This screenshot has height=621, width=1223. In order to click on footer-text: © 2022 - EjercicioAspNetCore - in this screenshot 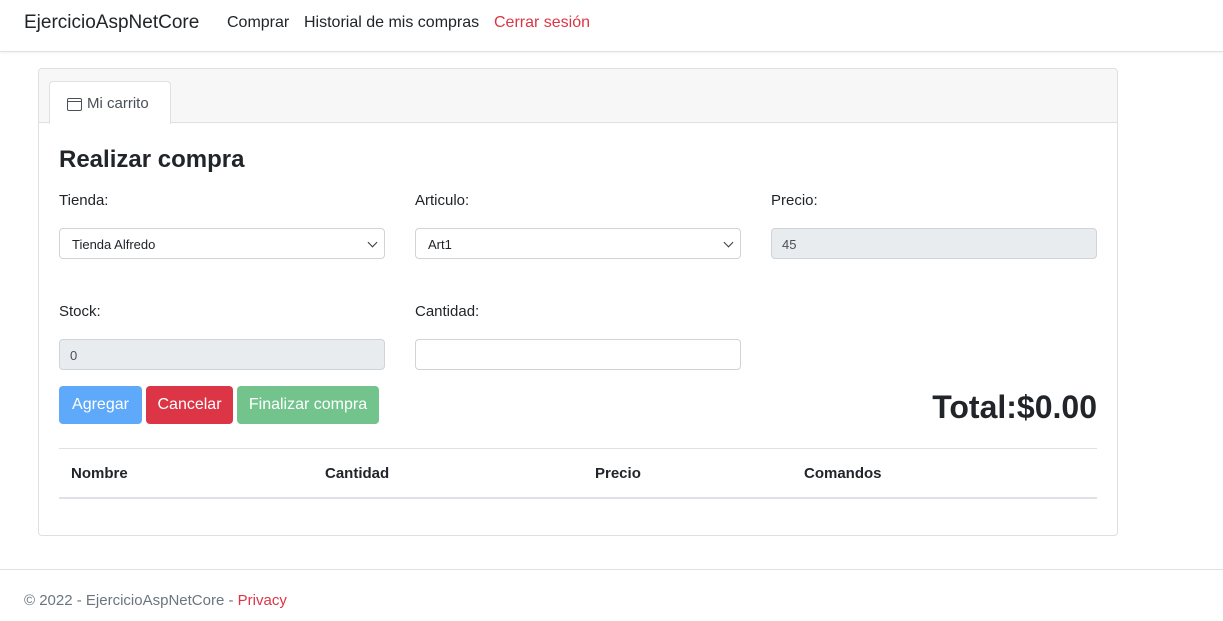, I will do `click(131, 600)`.